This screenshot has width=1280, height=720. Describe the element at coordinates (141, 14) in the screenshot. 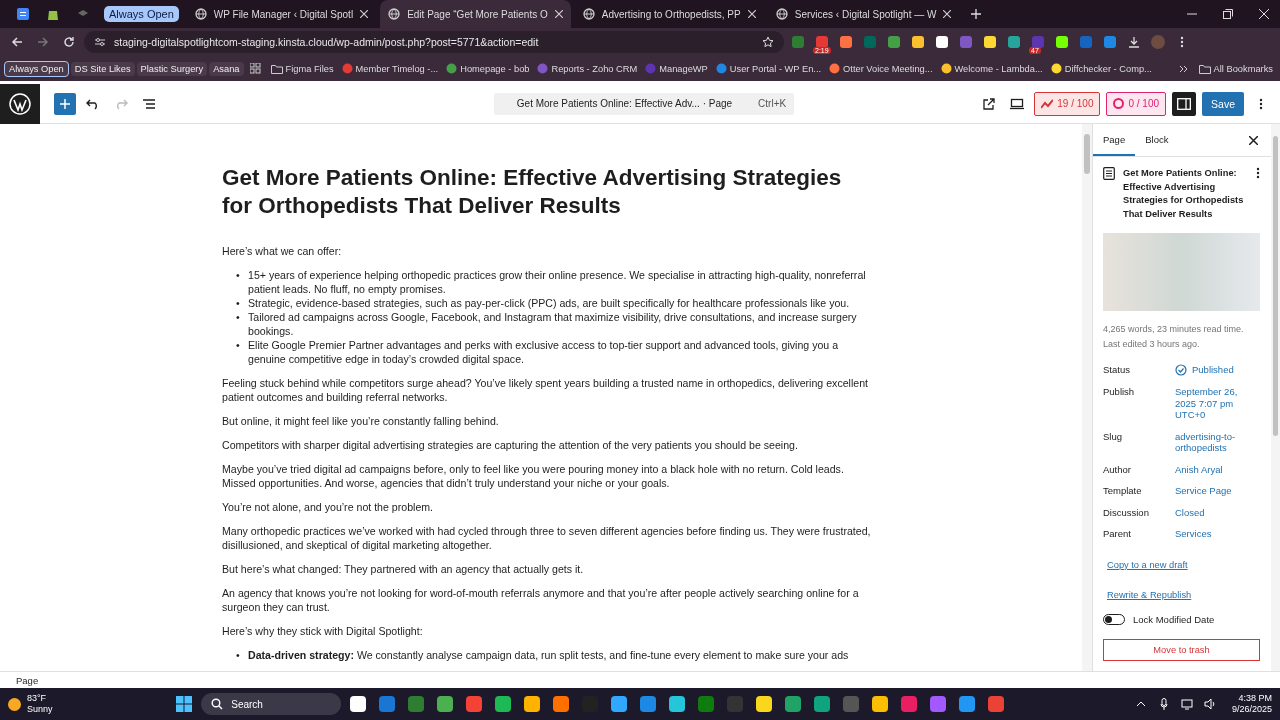

I see `tab-group-label: Always Open` at that location.